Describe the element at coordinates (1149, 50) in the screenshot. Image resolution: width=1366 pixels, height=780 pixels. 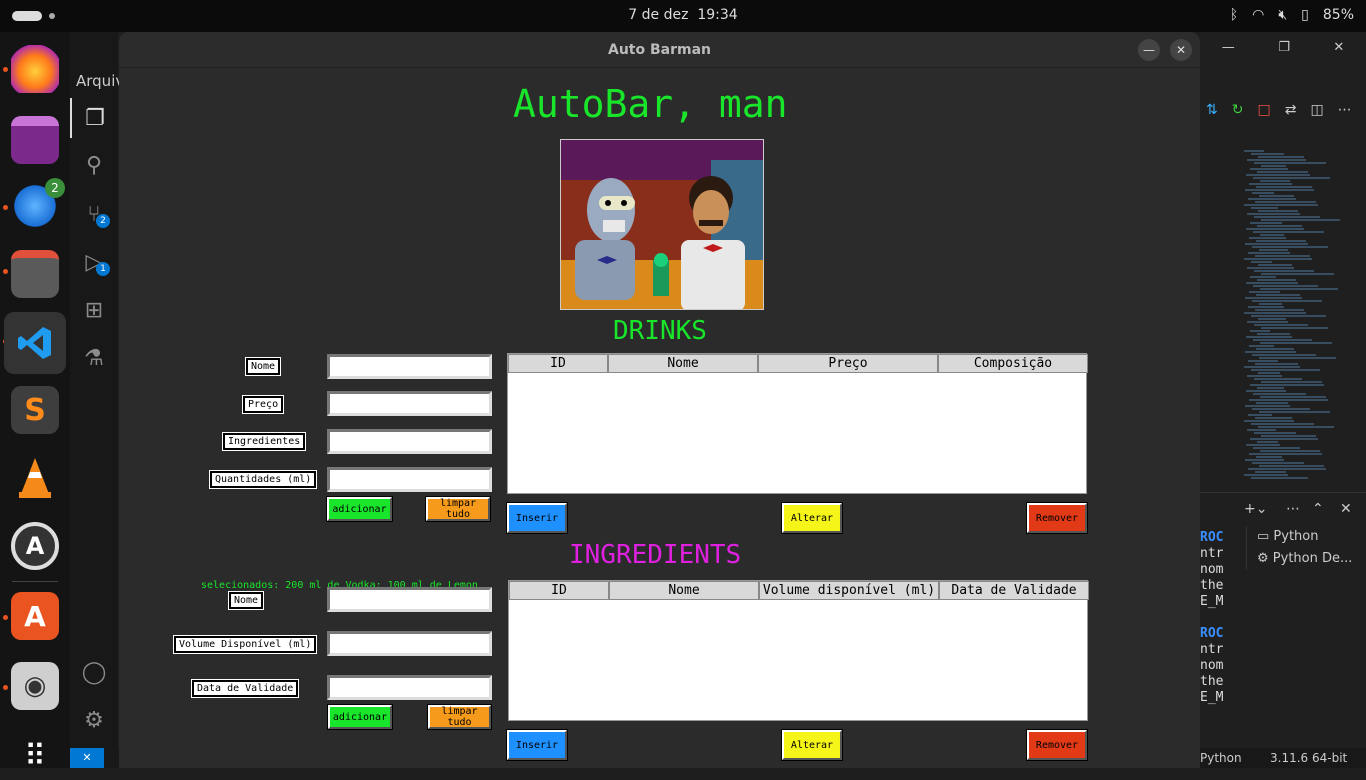
I see `minimize-button: —` at that location.